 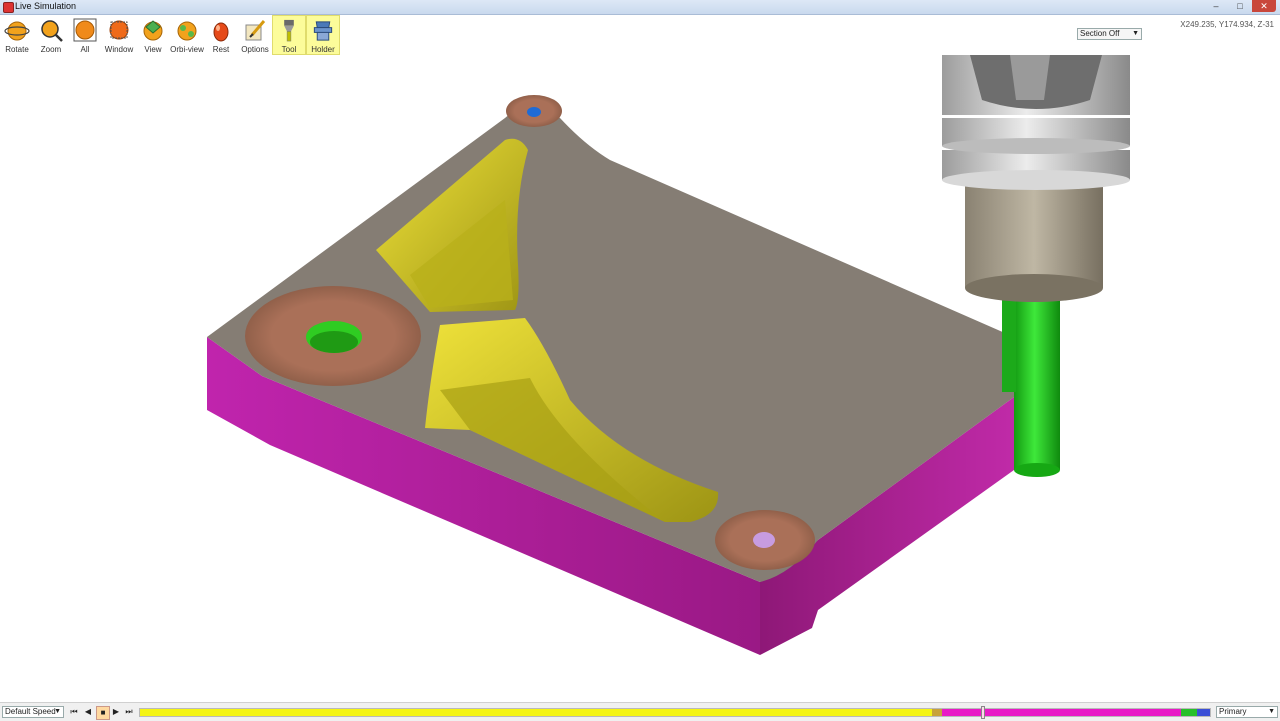 I want to click on view-label: View, so click(x=153, y=49).